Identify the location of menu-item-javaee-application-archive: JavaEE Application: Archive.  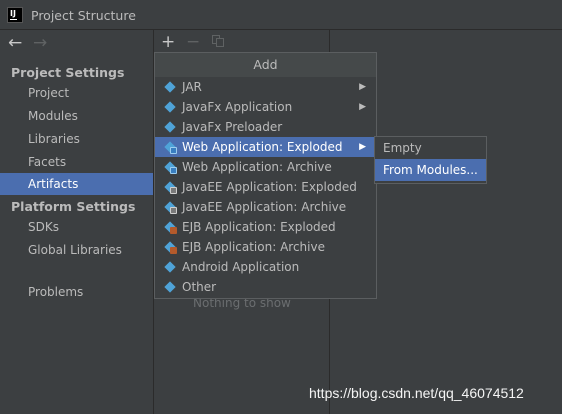
(265, 207).